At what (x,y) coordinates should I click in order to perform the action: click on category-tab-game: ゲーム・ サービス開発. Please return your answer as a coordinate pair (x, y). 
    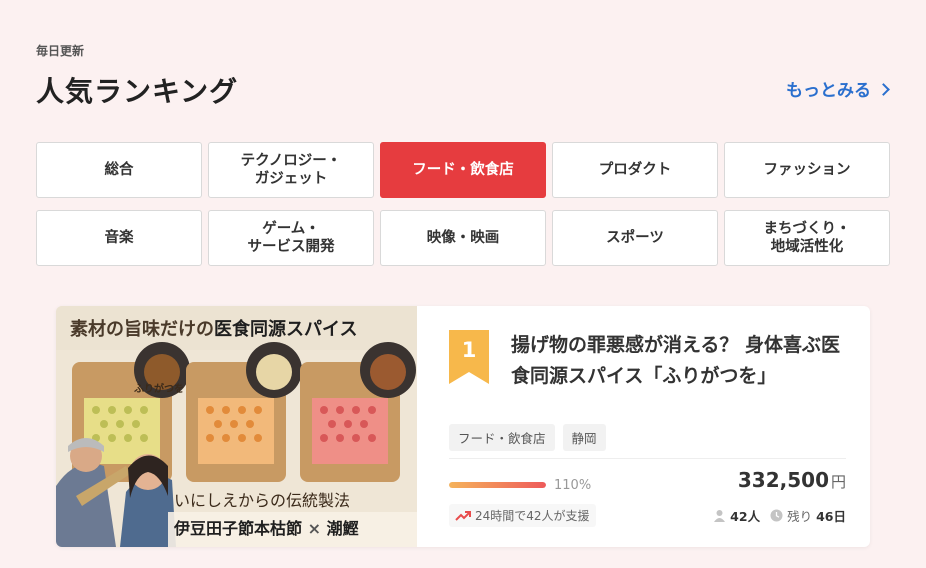
    Looking at the image, I should click on (291, 238).